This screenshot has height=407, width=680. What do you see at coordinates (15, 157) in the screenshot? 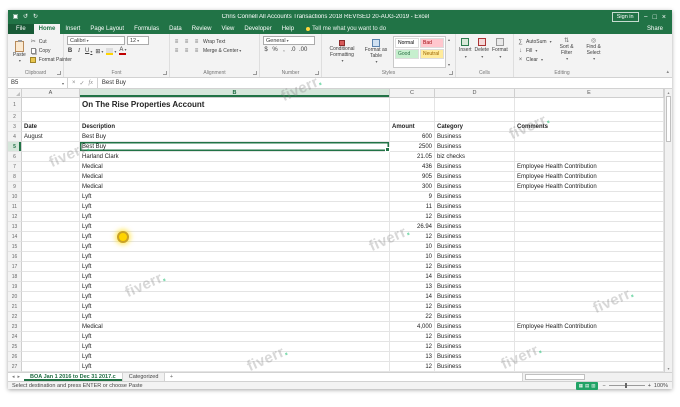
I see `row-number-6: 6` at bounding box center [15, 157].